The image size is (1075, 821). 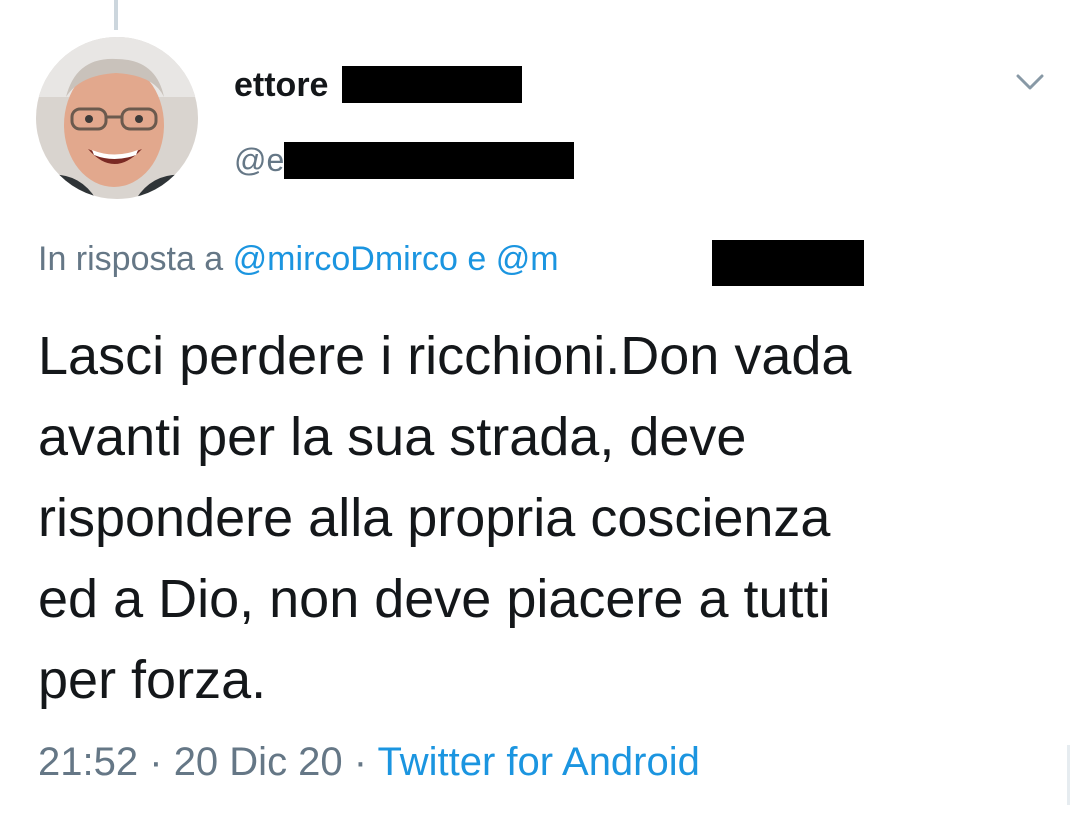 What do you see at coordinates (345, 259) in the screenshot?
I see `reply-mention-link: @mircoDmirco` at bounding box center [345, 259].